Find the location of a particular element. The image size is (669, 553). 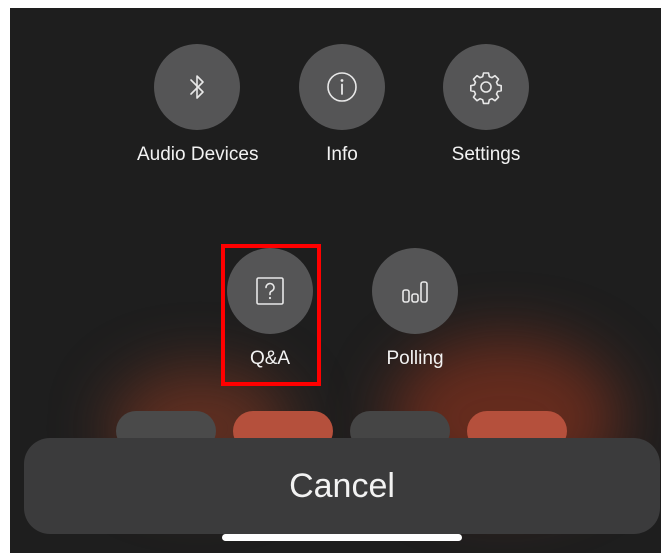

qa-button: Q&A is located at coordinates (270, 309).